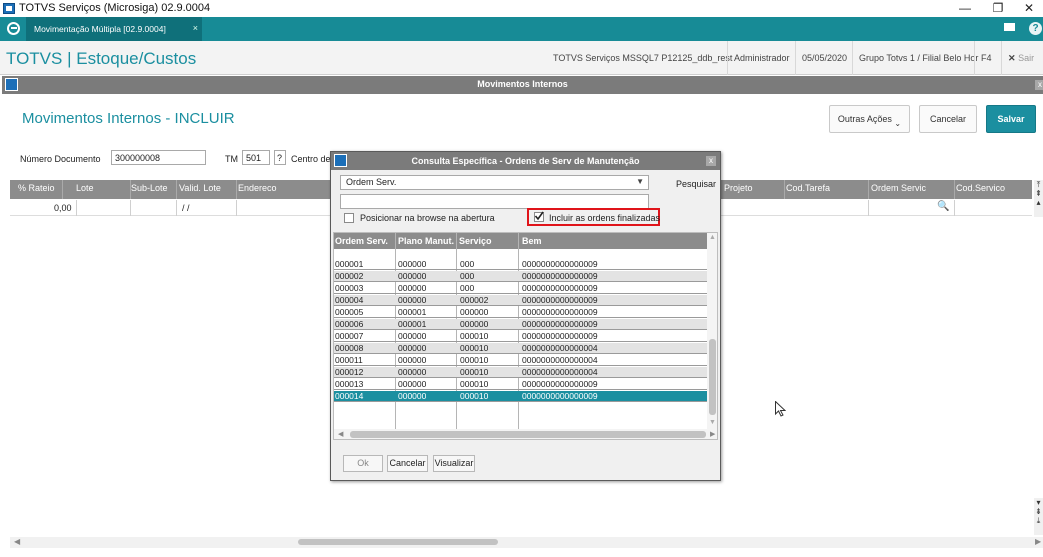 This screenshot has width=1043, height=557. I want to click on grid-vertical-scrollbar-bottom: ▾ ⇟ ⤓, so click(1038, 516).